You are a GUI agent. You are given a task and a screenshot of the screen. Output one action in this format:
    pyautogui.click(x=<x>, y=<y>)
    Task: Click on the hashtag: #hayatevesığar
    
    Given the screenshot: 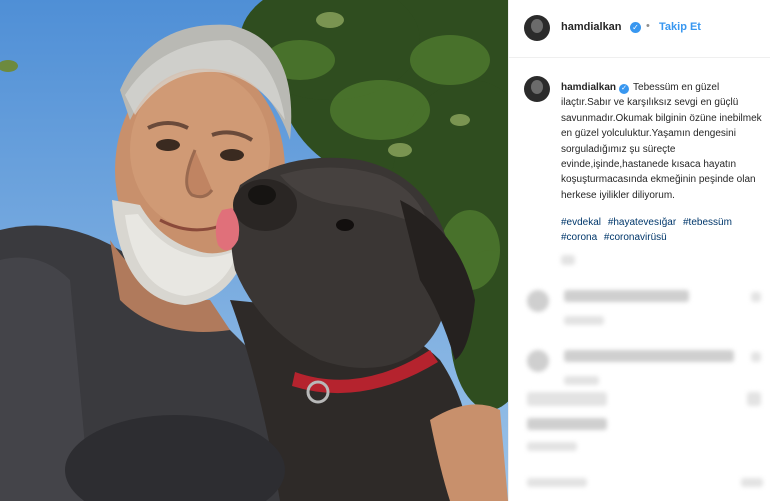 What is the action you would take?
    pyautogui.click(x=642, y=222)
    